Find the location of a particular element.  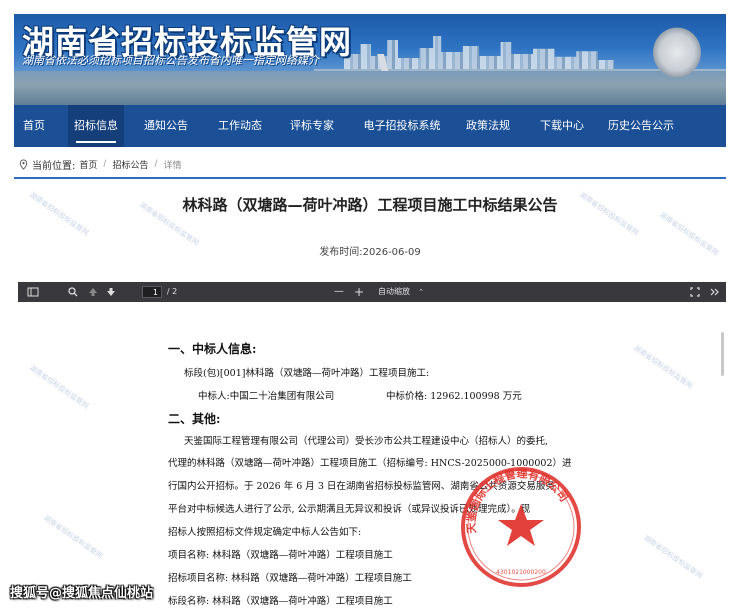

nav-item-notices: 通知公告 is located at coordinates (166, 126).